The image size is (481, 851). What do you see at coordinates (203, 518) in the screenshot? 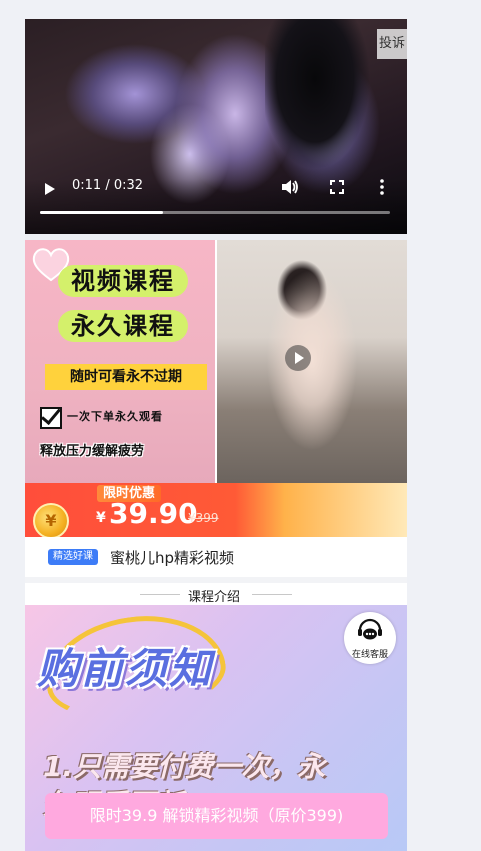
I see `original-price: ¥399` at bounding box center [203, 518].